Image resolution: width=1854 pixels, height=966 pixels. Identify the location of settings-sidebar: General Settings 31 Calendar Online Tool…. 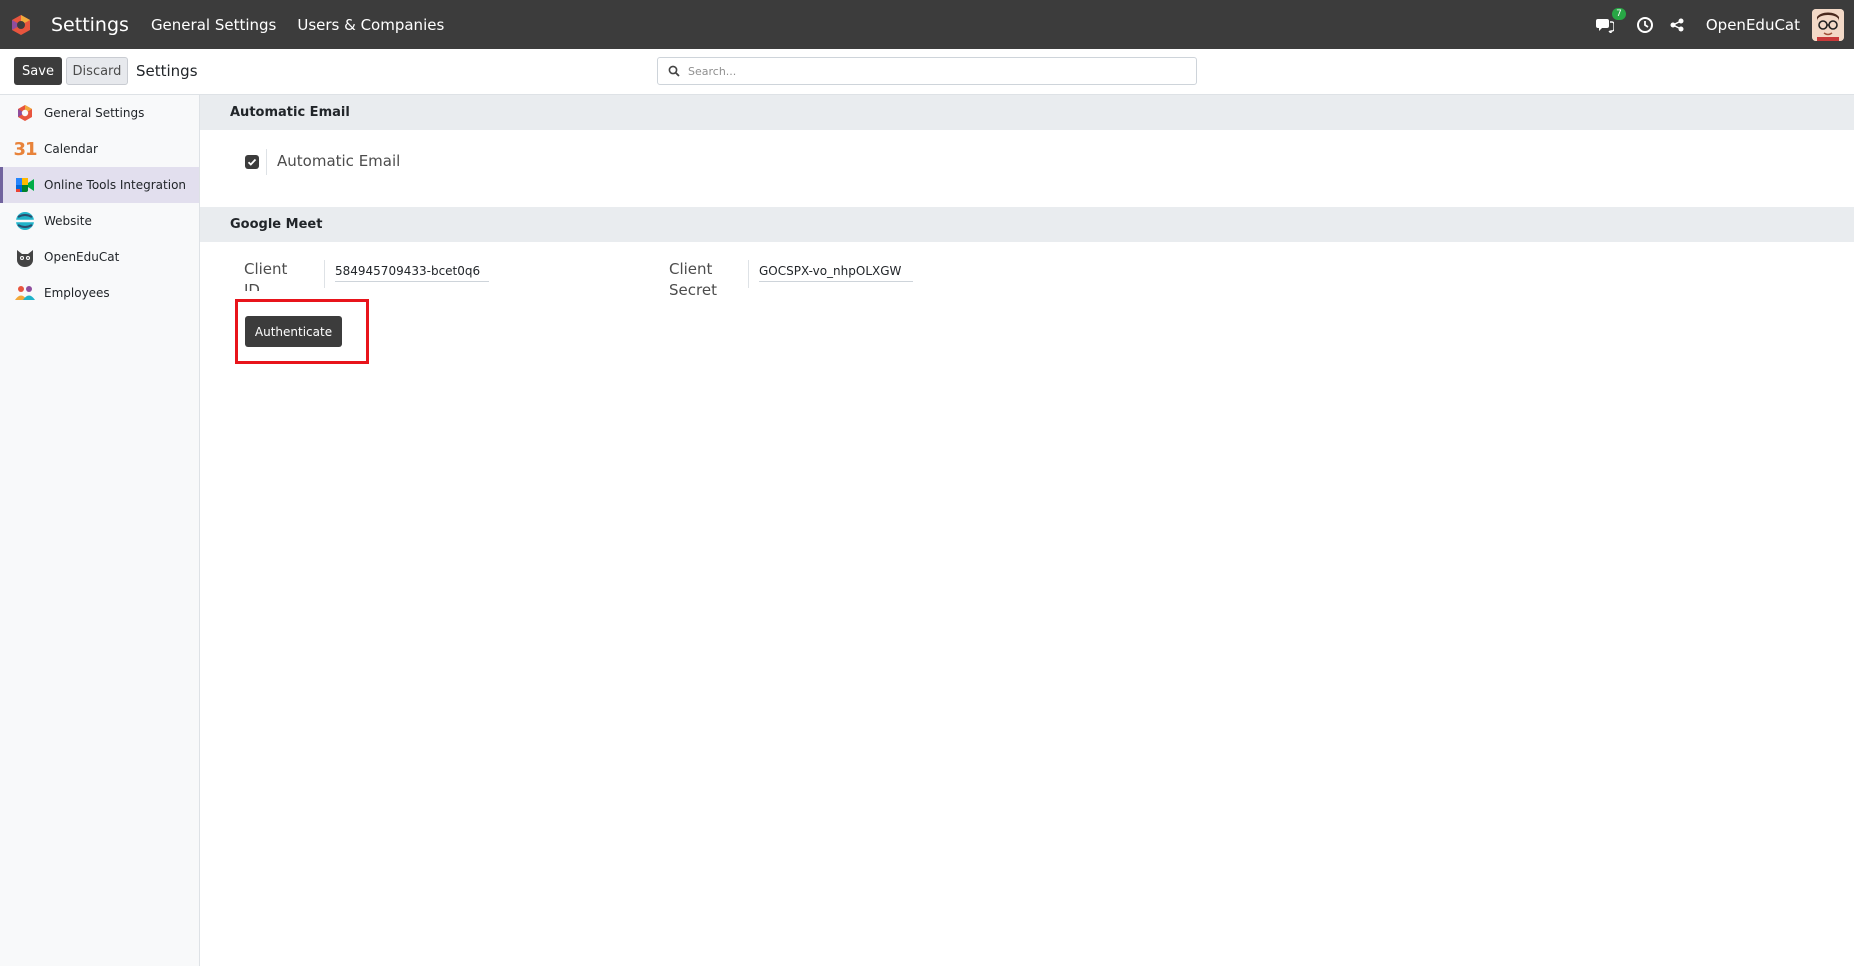
(100, 530).